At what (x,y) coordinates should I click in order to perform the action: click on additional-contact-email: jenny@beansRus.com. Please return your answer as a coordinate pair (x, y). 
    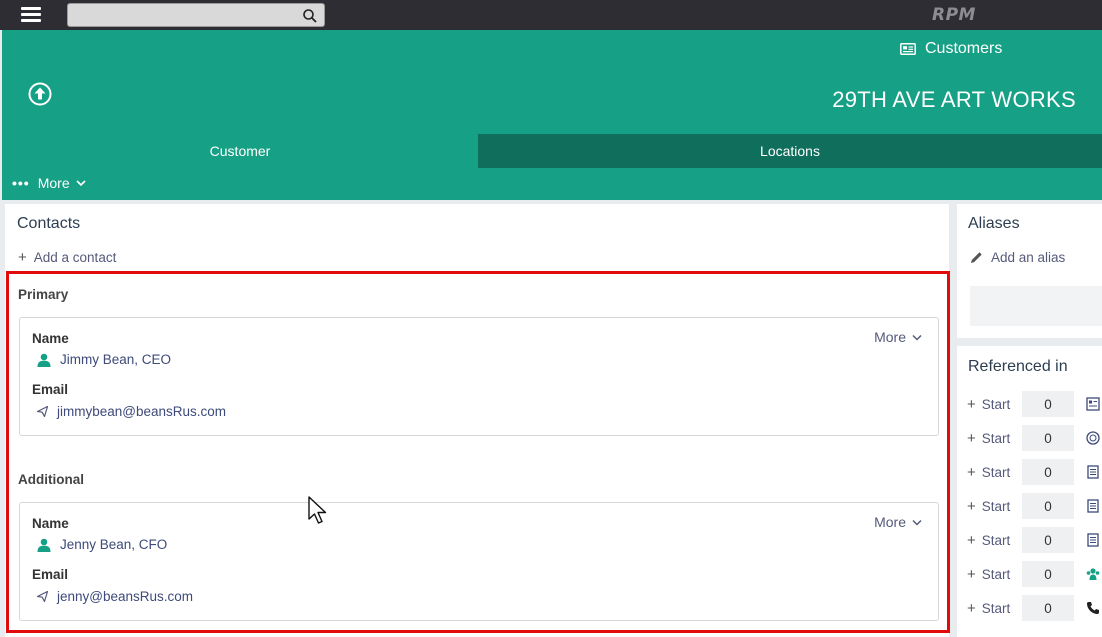
    Looking at the image, I should click on (125, 596).